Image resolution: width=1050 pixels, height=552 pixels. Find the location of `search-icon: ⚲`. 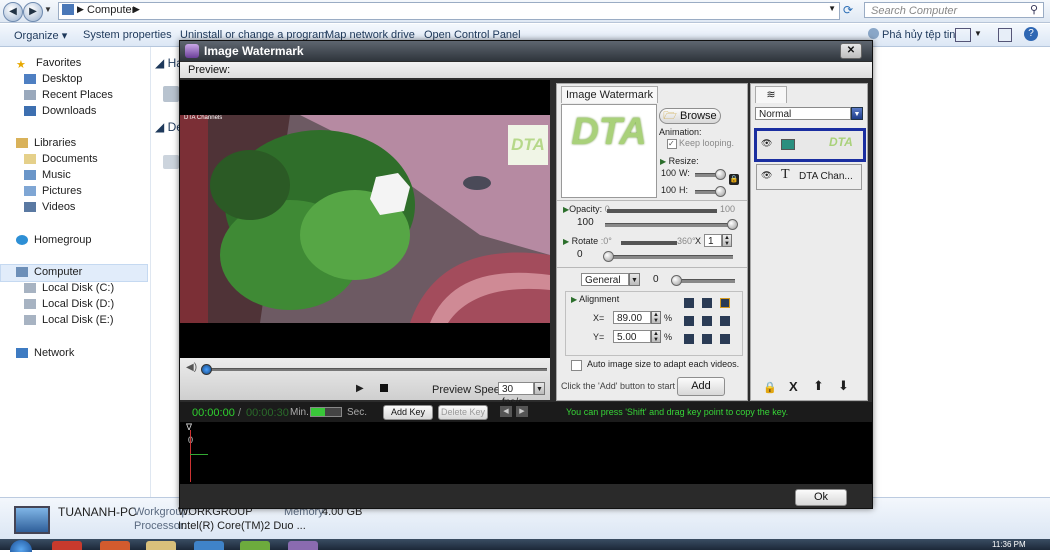

search-icon: ⚲ is located at coordinates (1034, 9).